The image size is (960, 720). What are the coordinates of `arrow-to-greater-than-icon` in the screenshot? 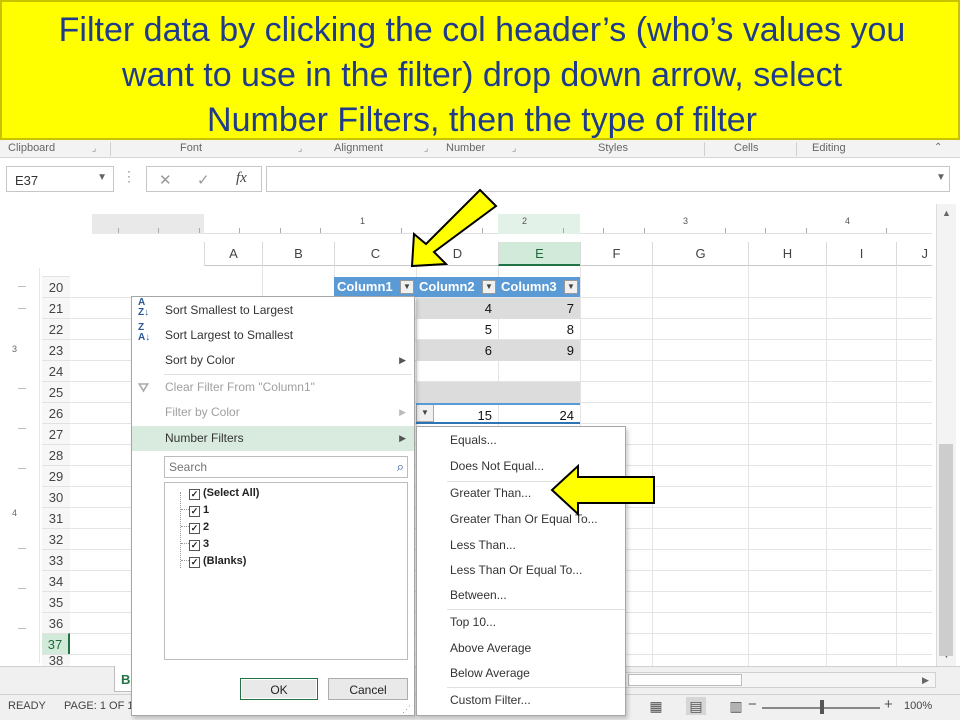 It's located at (602, 490).